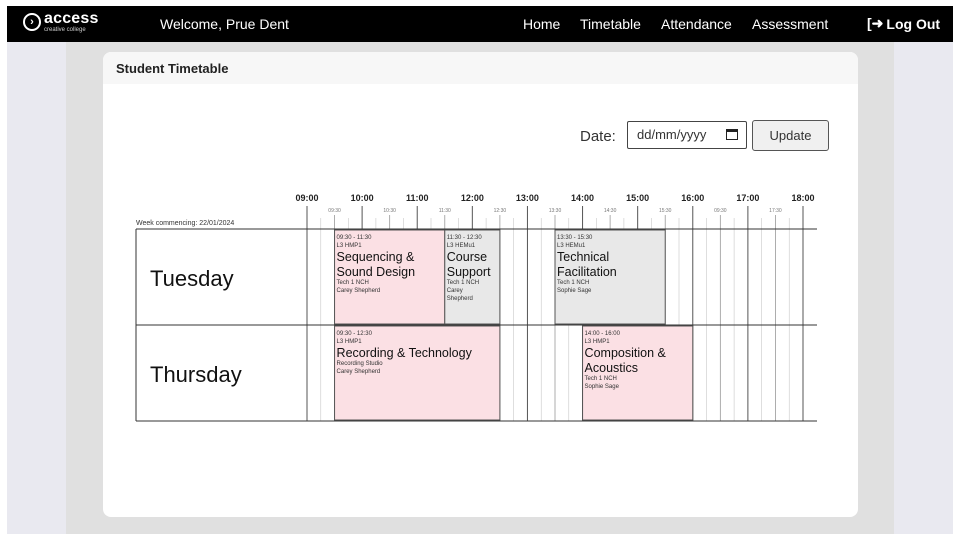 This screenshot has height=540, width=960. I want to click on day-label: Tuesday, so click(192, 278).